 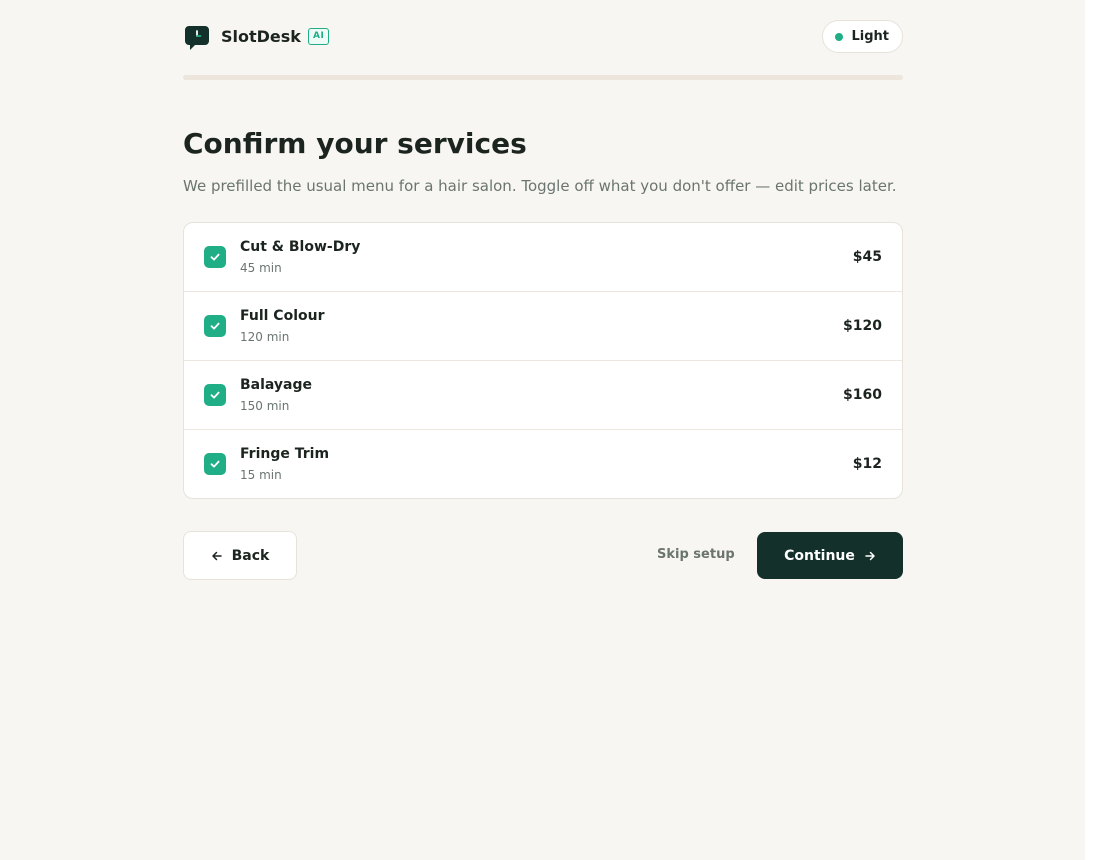 I want to click on status-dot-icon, so click(x=839, y=36).